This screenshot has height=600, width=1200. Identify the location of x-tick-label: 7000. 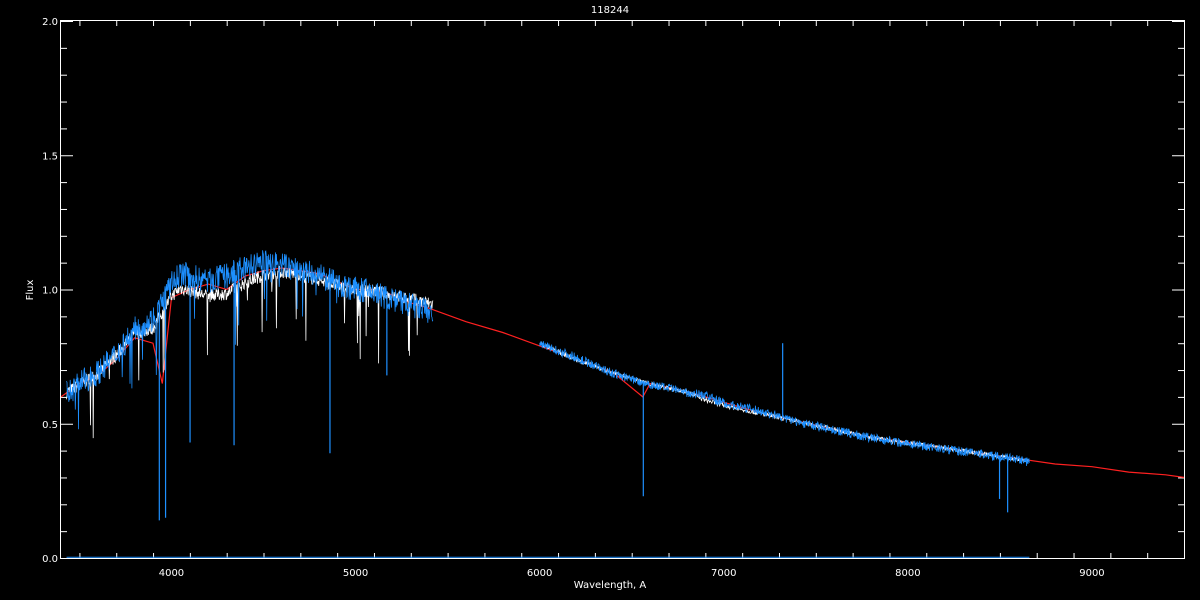
(723, 573).